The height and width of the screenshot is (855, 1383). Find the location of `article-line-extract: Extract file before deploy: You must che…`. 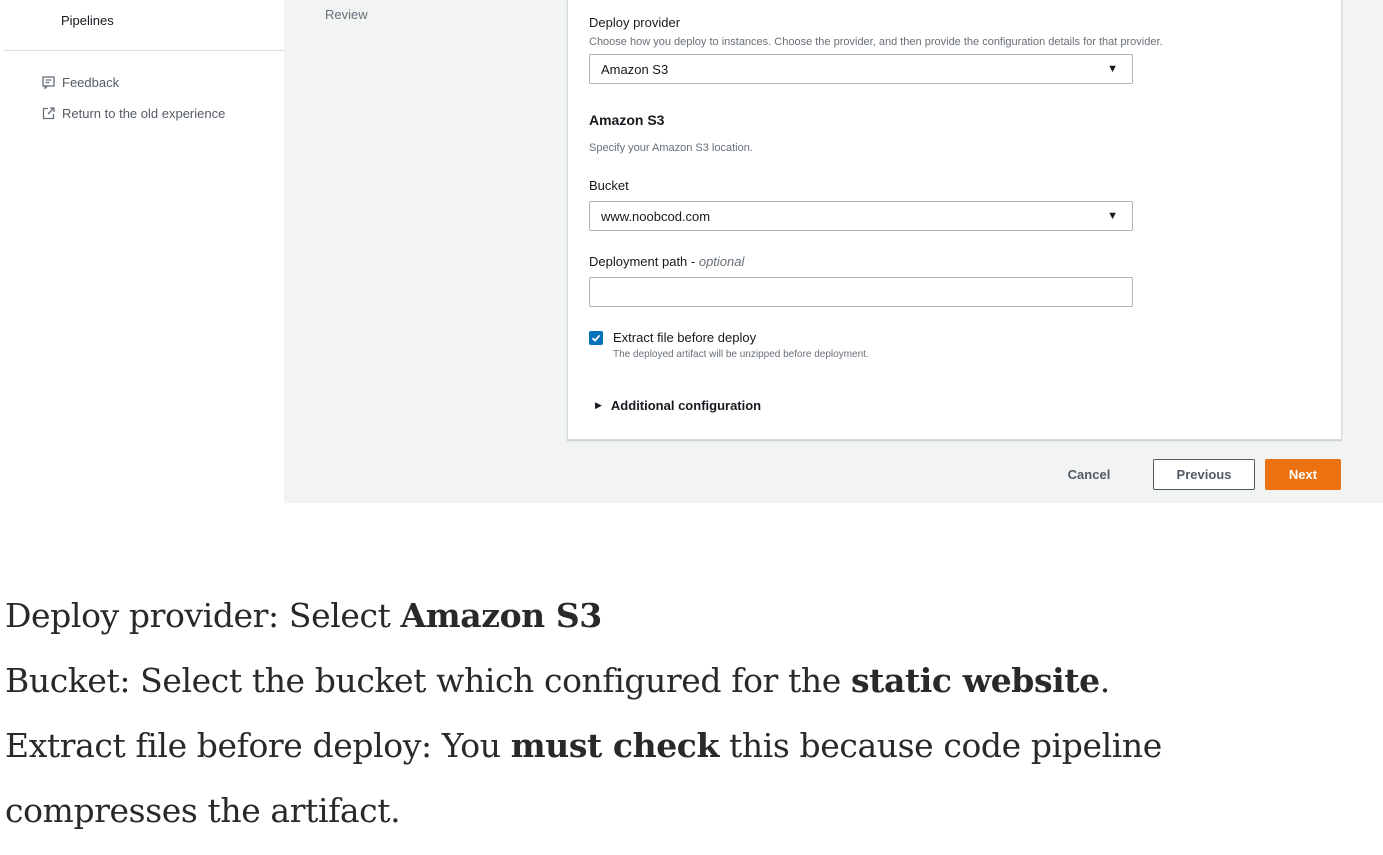

article-line-extract: Extract file before deploy: You must che… is located at coordinates (690, 750).